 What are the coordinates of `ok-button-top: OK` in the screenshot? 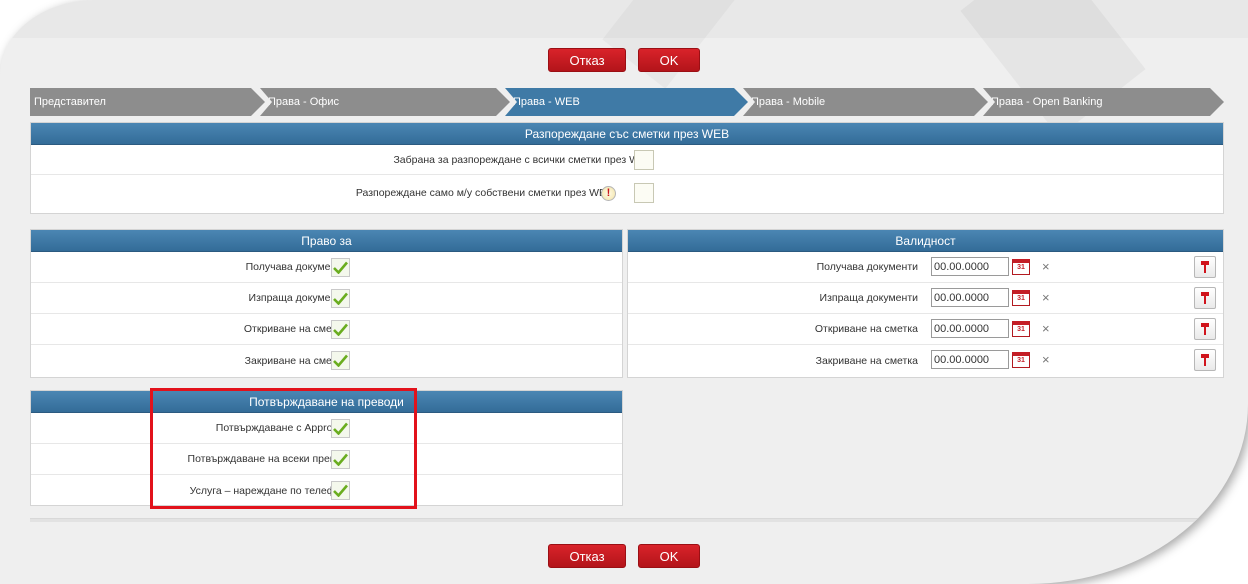 It's located at (669, 60).